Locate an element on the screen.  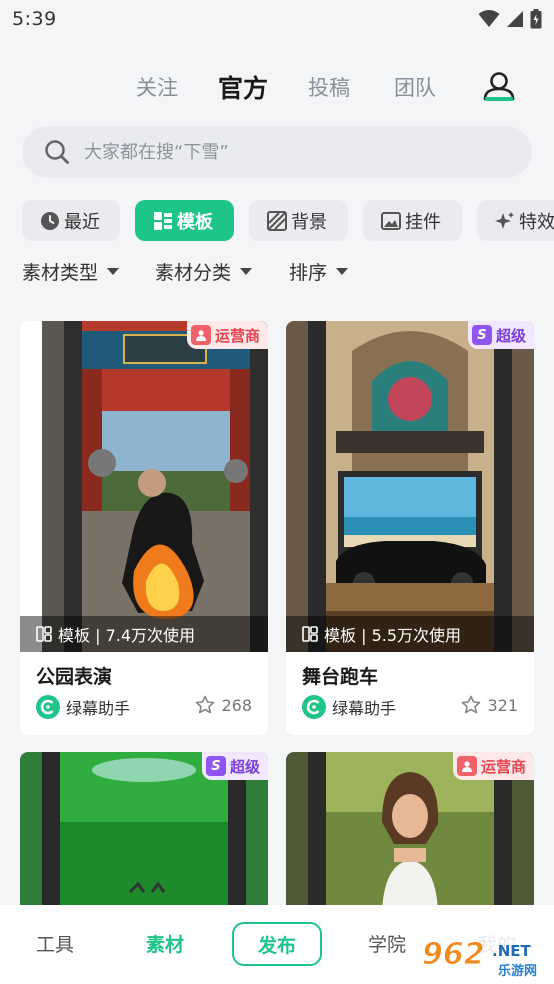
image-icon is located at coordinates (391, 221).